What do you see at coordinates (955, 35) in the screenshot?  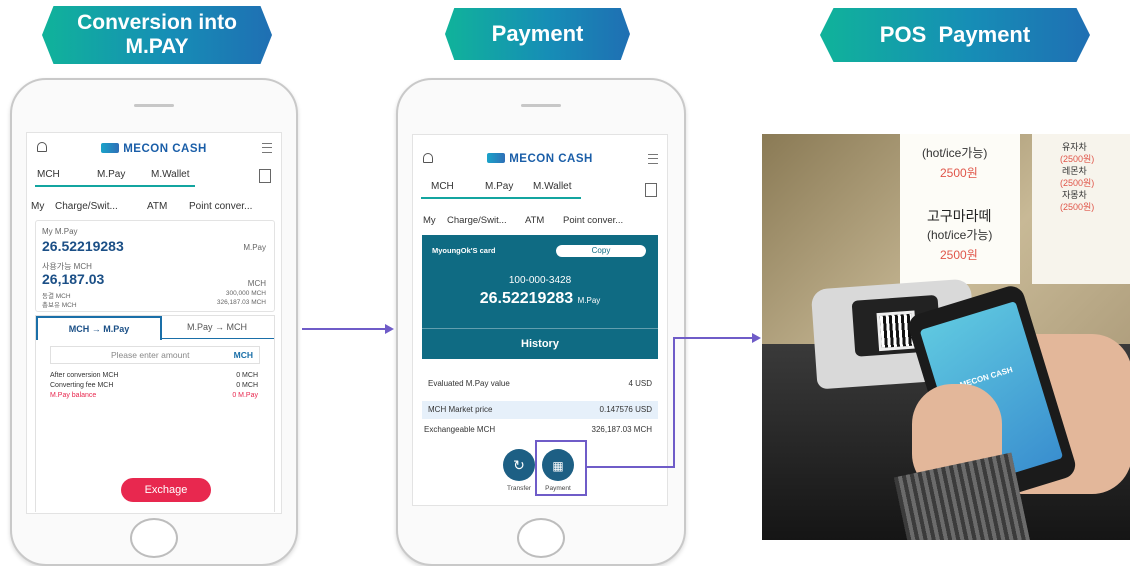 I see `banner-pos-payment: POS Payment` at bounding box center [955, 35].